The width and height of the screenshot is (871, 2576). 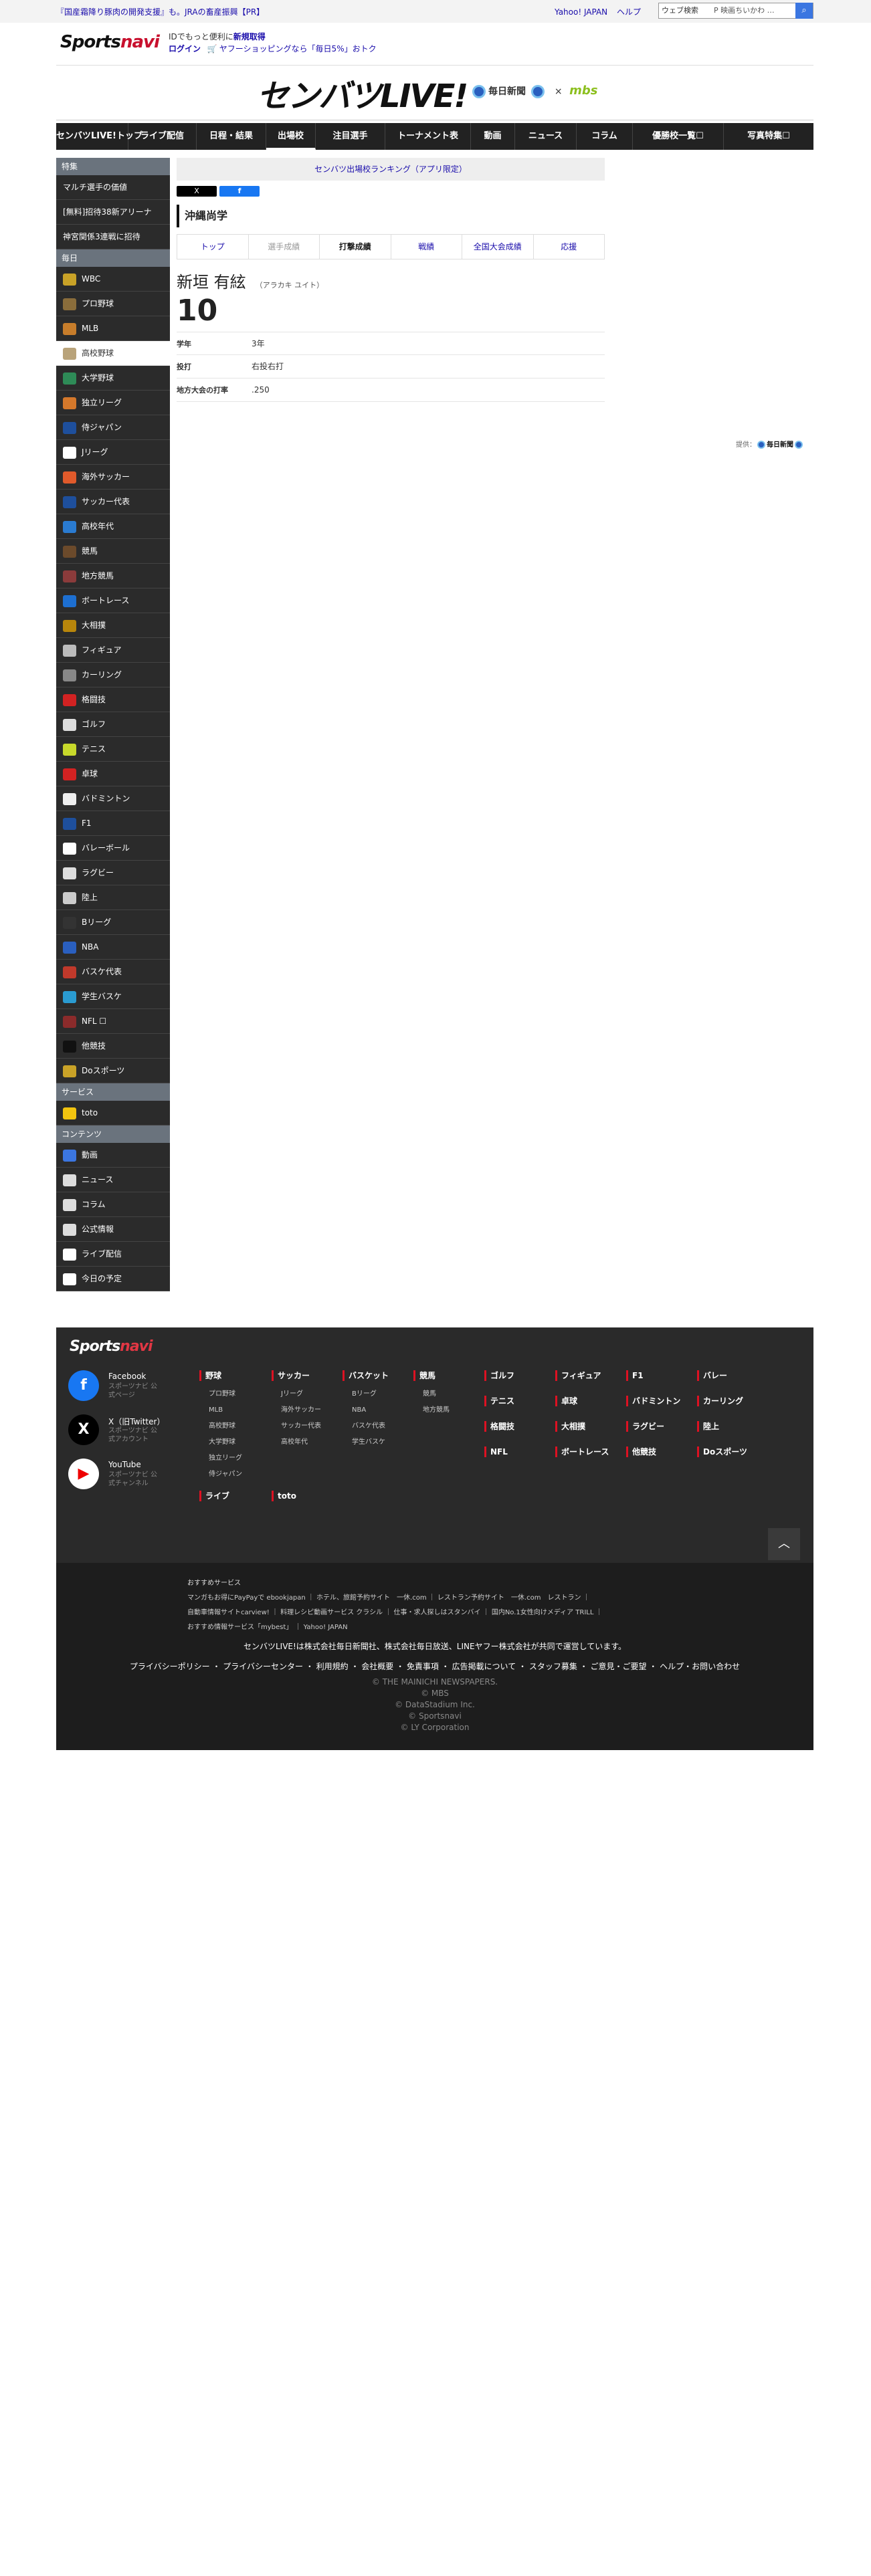 I want to click on footer-link: 独立リーグ, so click(x=221, y=1459).